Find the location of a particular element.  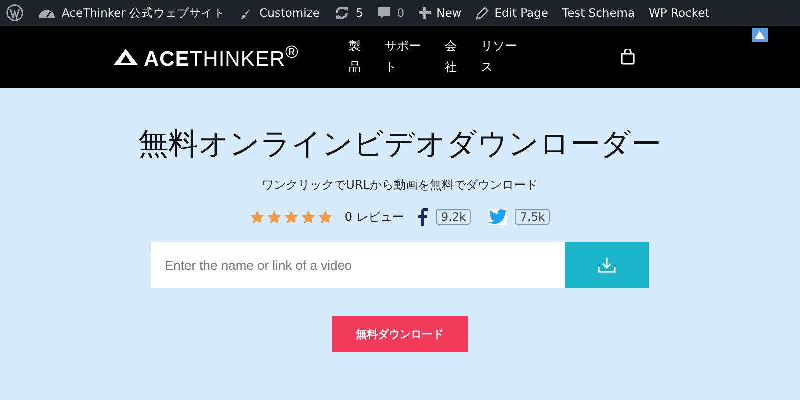

admin-bar-item: 0 is located at coordinates (391, 13).